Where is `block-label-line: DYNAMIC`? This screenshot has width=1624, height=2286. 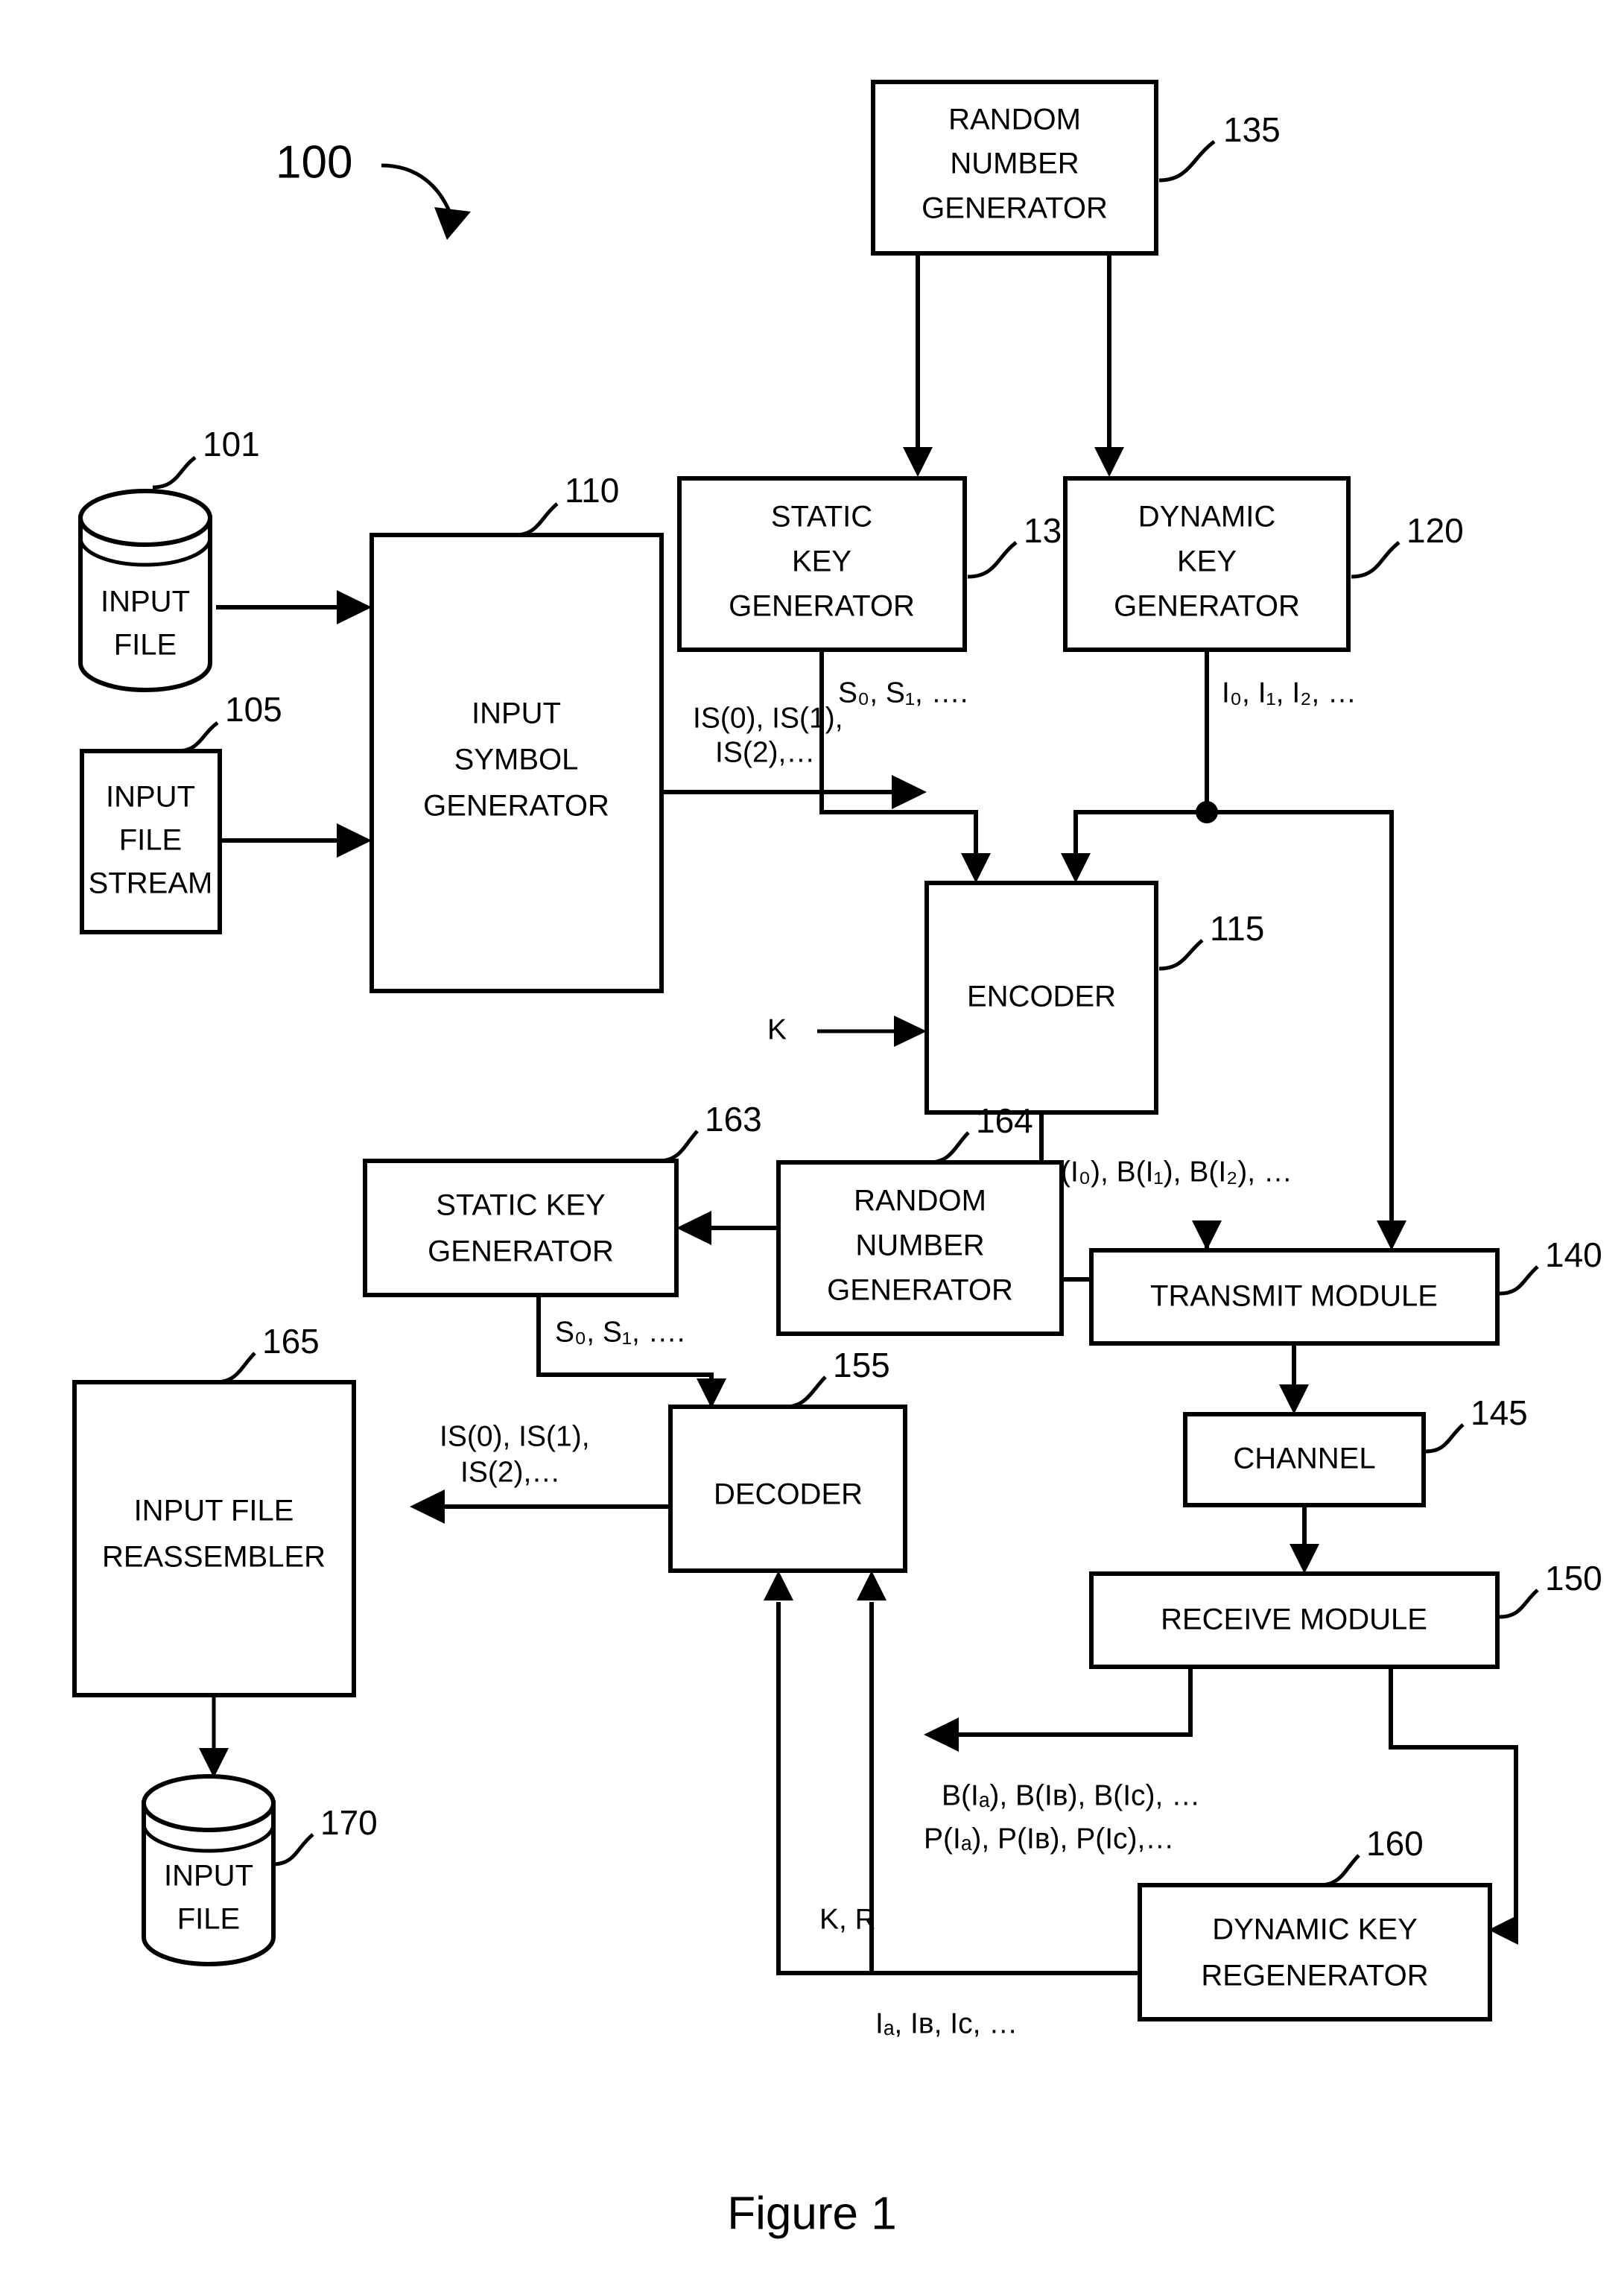
block-label-line: DYNAMIC is located at coordinates (1206, 517).